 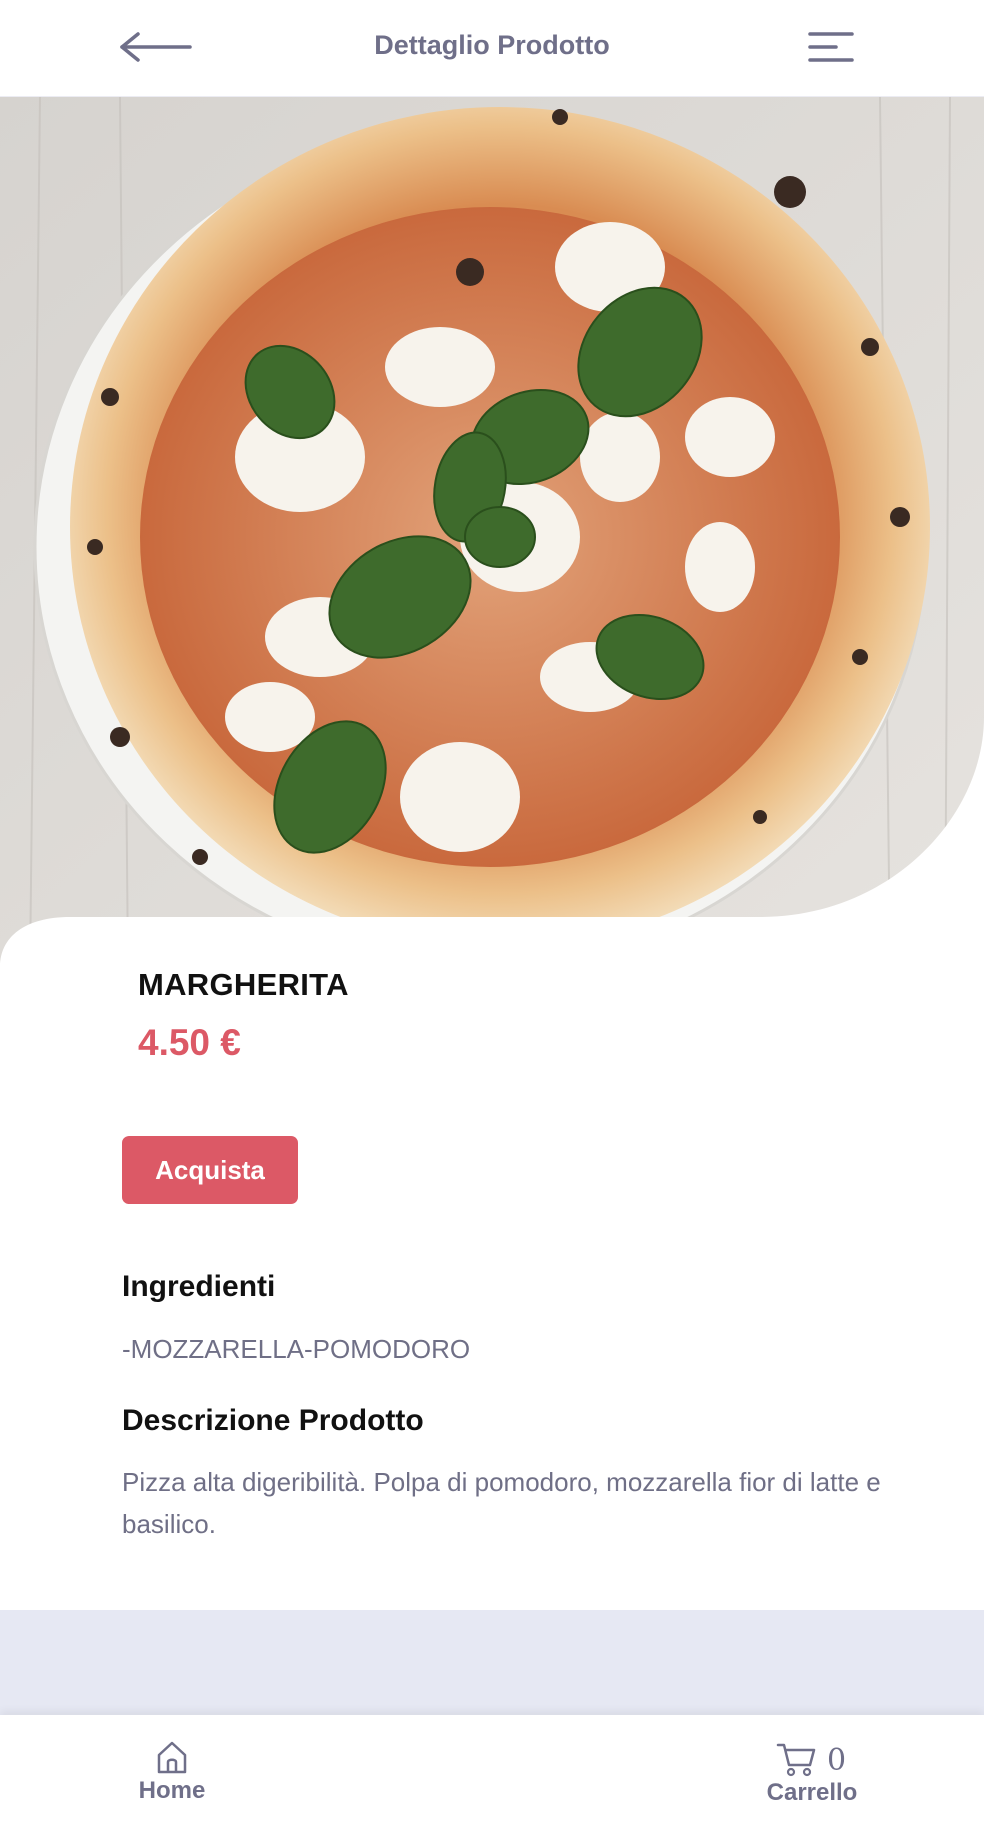 I want to click on menu-button, so click(x=831, y=48).